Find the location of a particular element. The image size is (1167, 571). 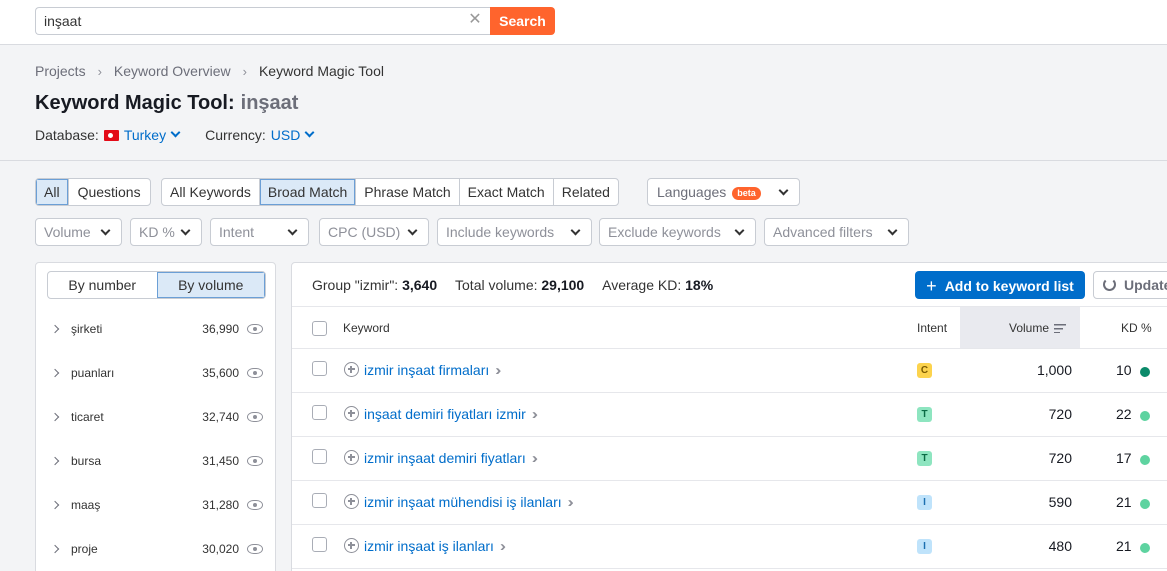

tab-questions: Questions is located at coordinates (109, 192).